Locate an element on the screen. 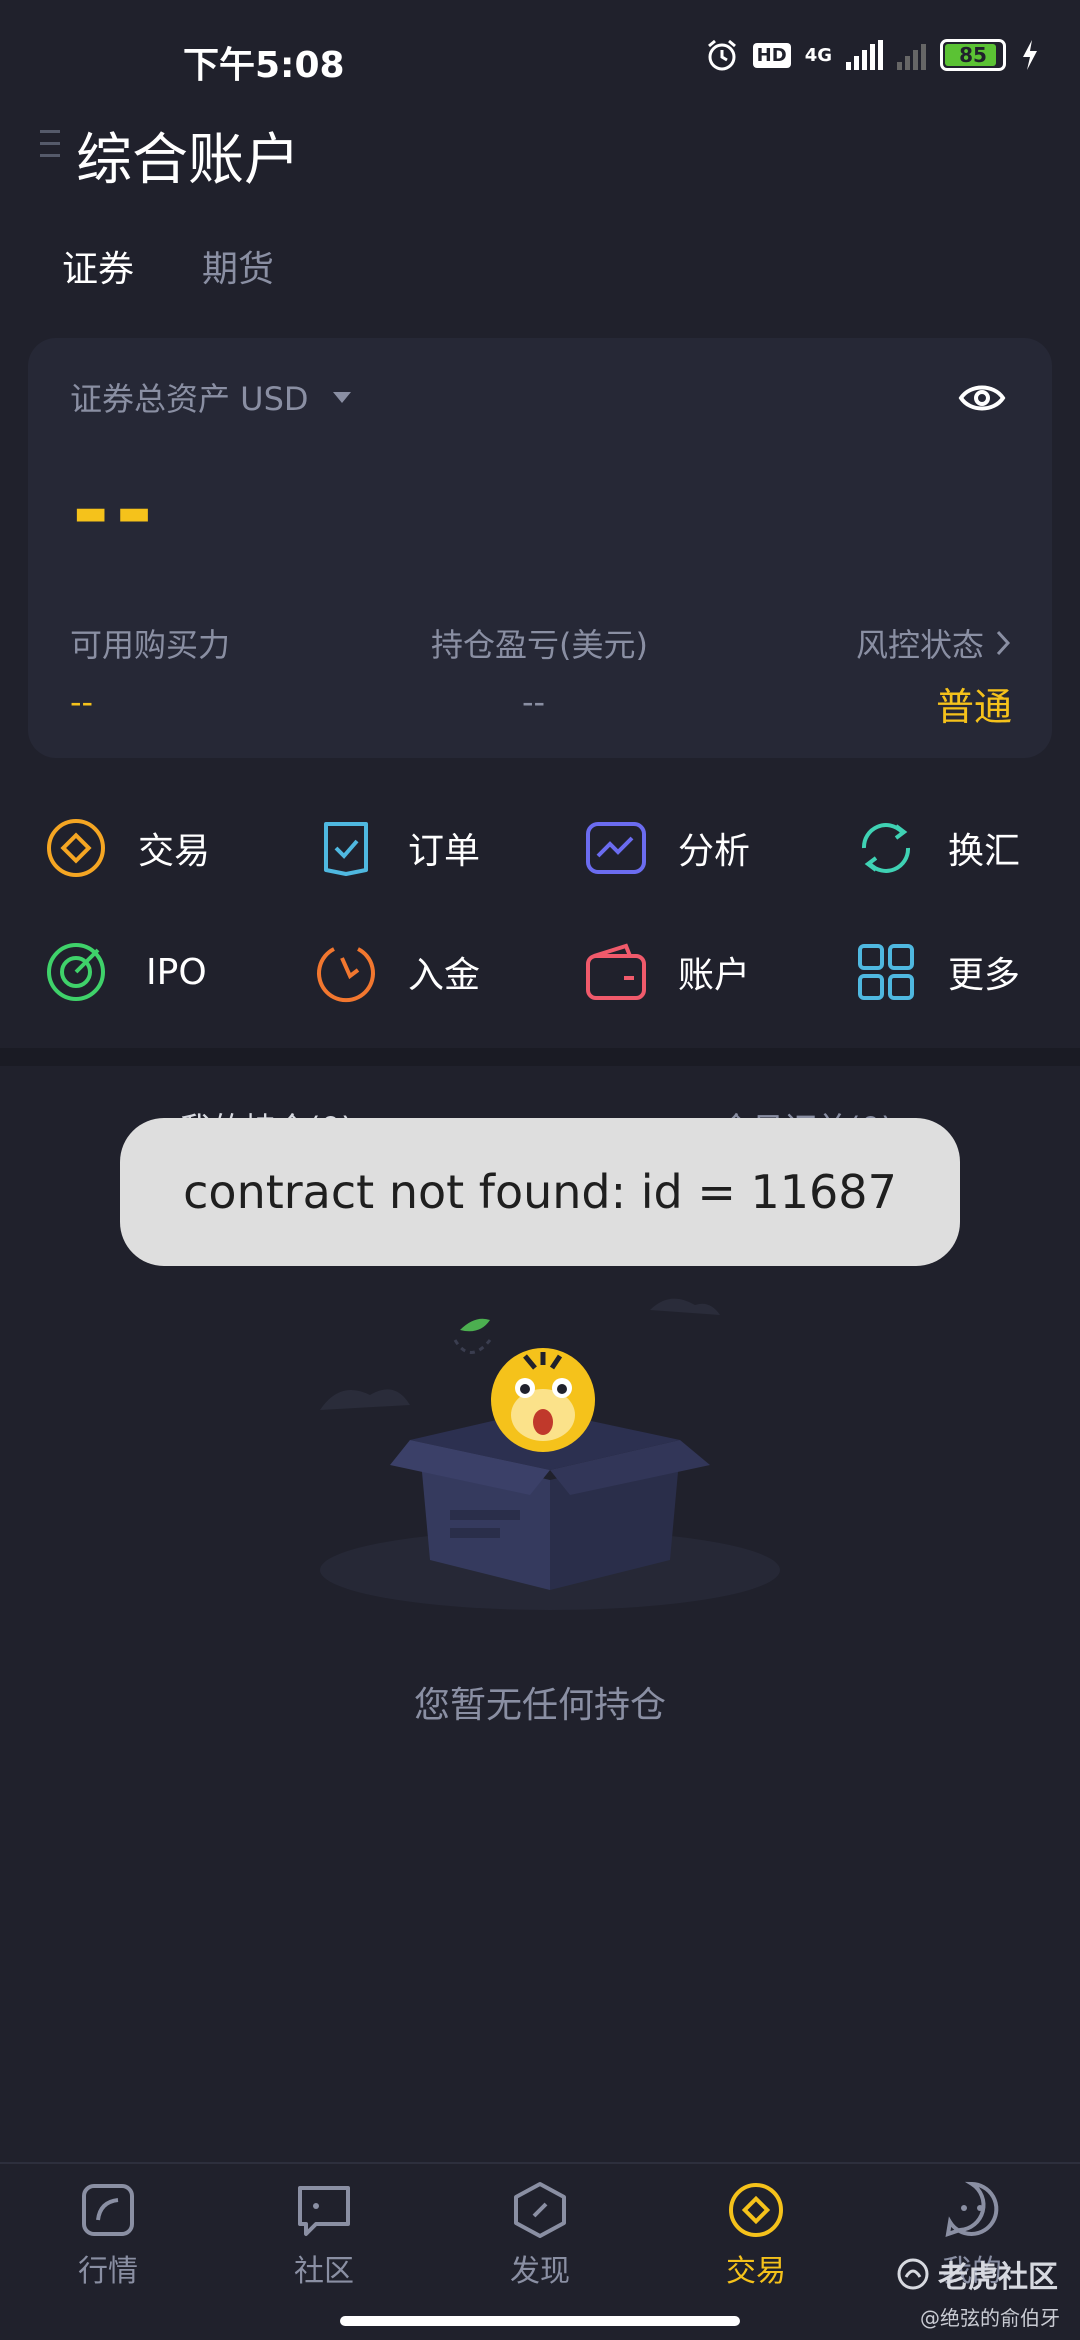 This screenshot has height=2340, width=1080. currency-selector: 证券总资产 USD is located at coordinates (210, 397).